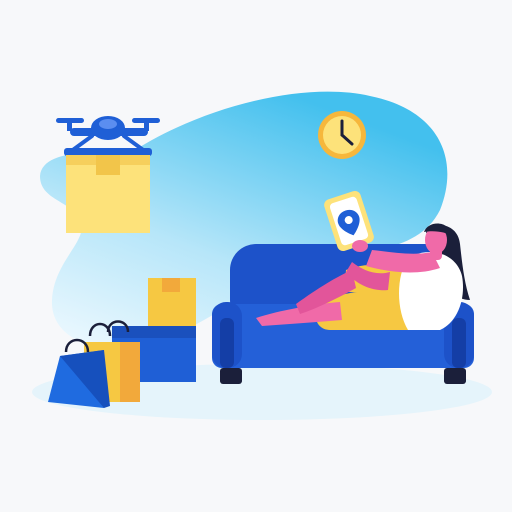 The height and width of the screenshot is (512, 512). What do you see at coordinates (108, 194) in the screenshot?
I see `package-icon` at bounding box center [108, 194].